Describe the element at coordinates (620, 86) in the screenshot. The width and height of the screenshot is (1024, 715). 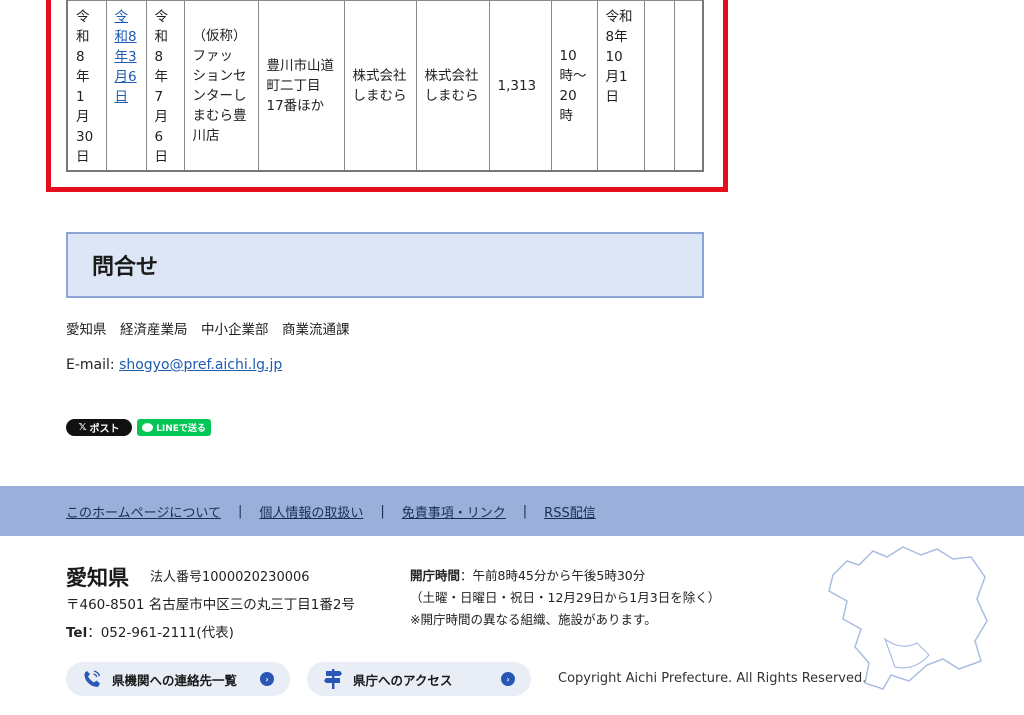
I see `table-cell: 令和 8年 10 月1 日` at that location.